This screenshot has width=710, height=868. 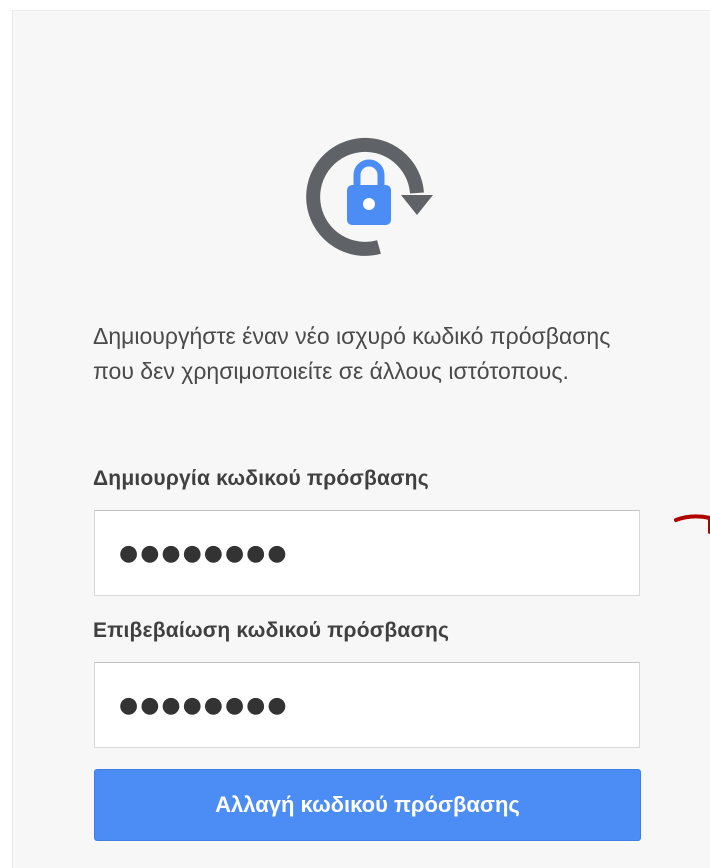 What do you see at coordinates (692, 524) in the screenshot?
I see `red-annotation-mark` at bounding box center [692, 524].